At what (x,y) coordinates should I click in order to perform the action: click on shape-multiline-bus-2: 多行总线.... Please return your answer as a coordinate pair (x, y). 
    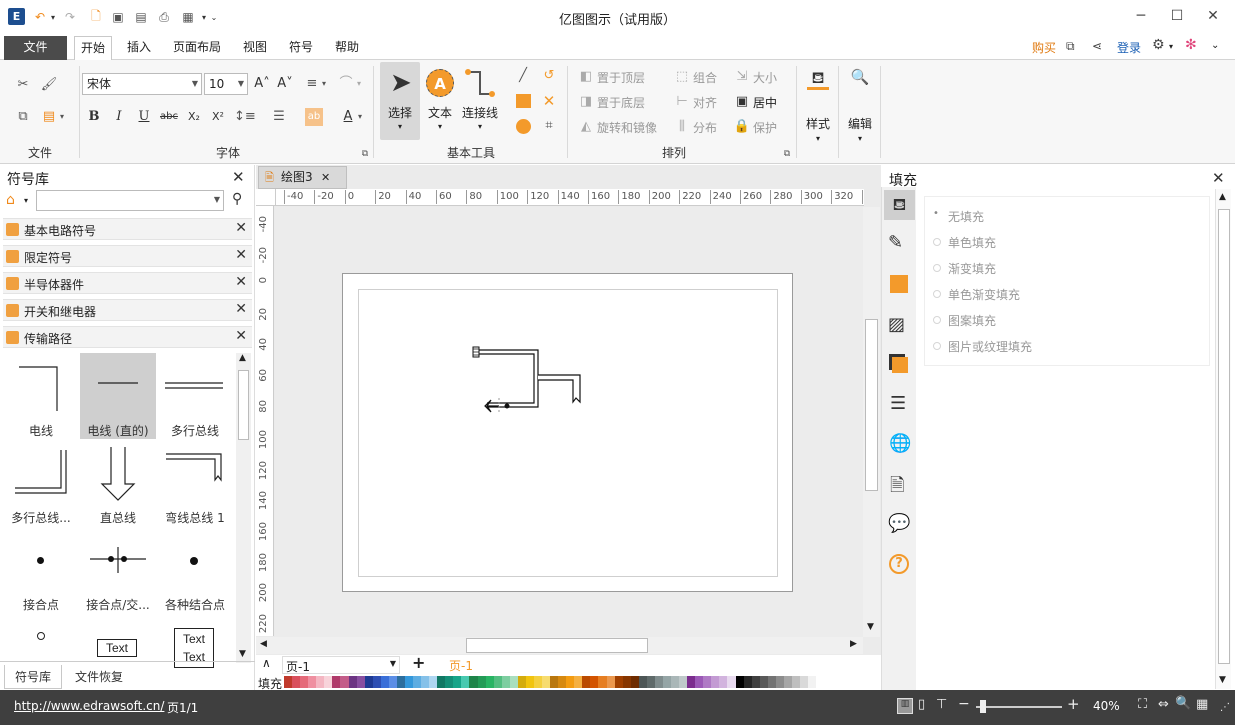
    Looking at the image, I should click on (41, 483).